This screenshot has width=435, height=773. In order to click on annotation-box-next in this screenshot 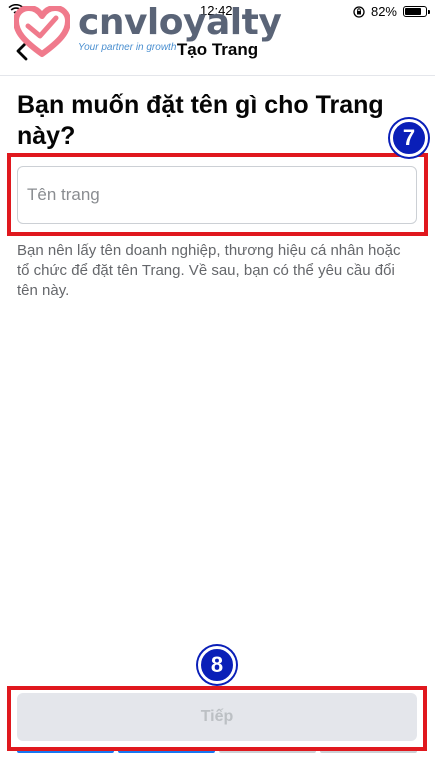, I will do `click(217, 718)`.